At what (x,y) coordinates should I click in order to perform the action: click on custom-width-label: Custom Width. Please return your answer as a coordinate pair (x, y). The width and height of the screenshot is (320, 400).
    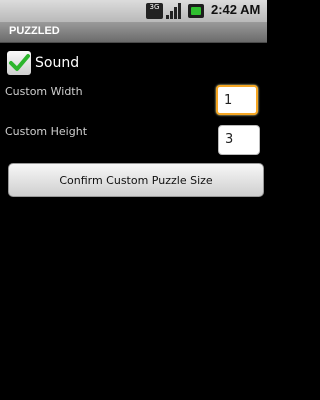
    Looking at the image, I should click on (44, 91).